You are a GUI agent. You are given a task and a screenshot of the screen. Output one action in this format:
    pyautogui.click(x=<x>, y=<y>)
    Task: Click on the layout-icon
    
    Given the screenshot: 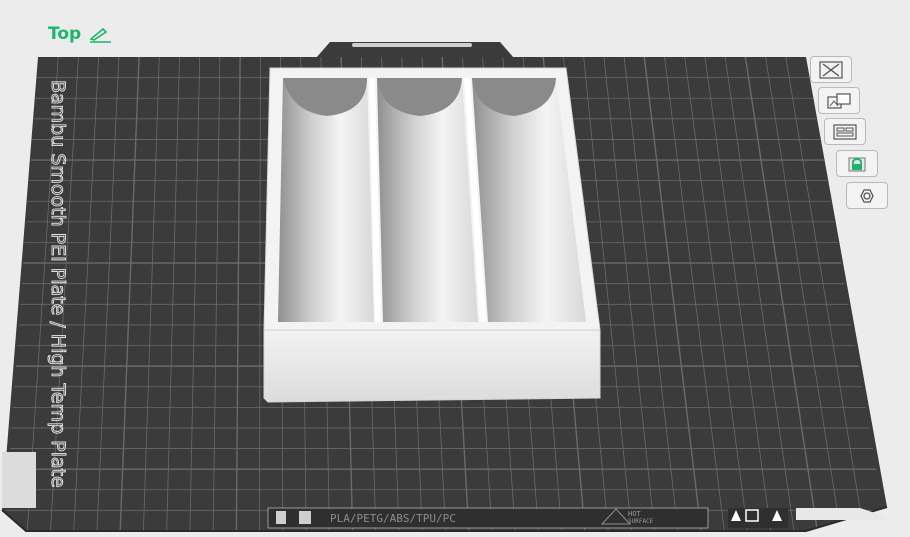 What is the action you would take?
    pyautogui.click(x=845, y=131)
    